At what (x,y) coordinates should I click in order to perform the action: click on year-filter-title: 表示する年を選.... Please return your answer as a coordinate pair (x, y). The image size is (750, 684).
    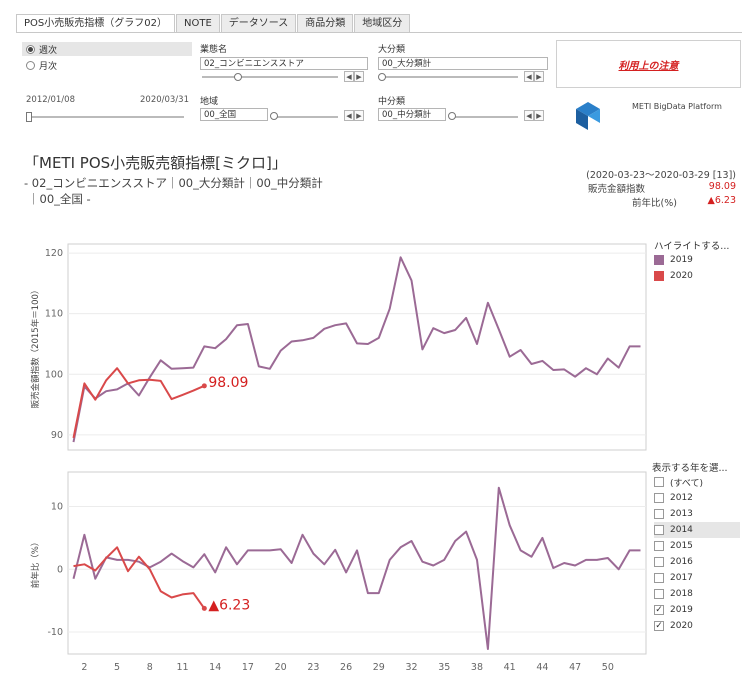
    Looking at the image, I should click on (690, 468).